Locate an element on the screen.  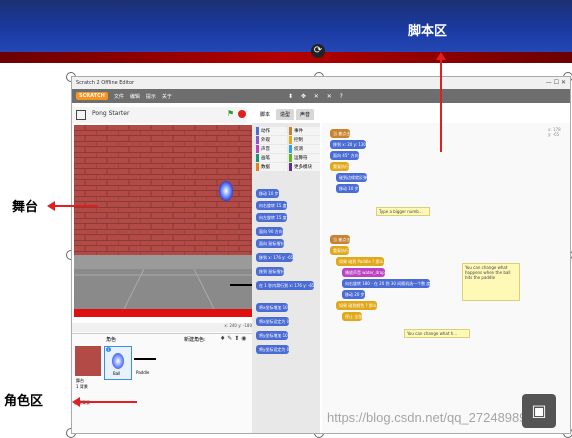
tab-scripts: 脚本 is located at coordinates (265, 114).